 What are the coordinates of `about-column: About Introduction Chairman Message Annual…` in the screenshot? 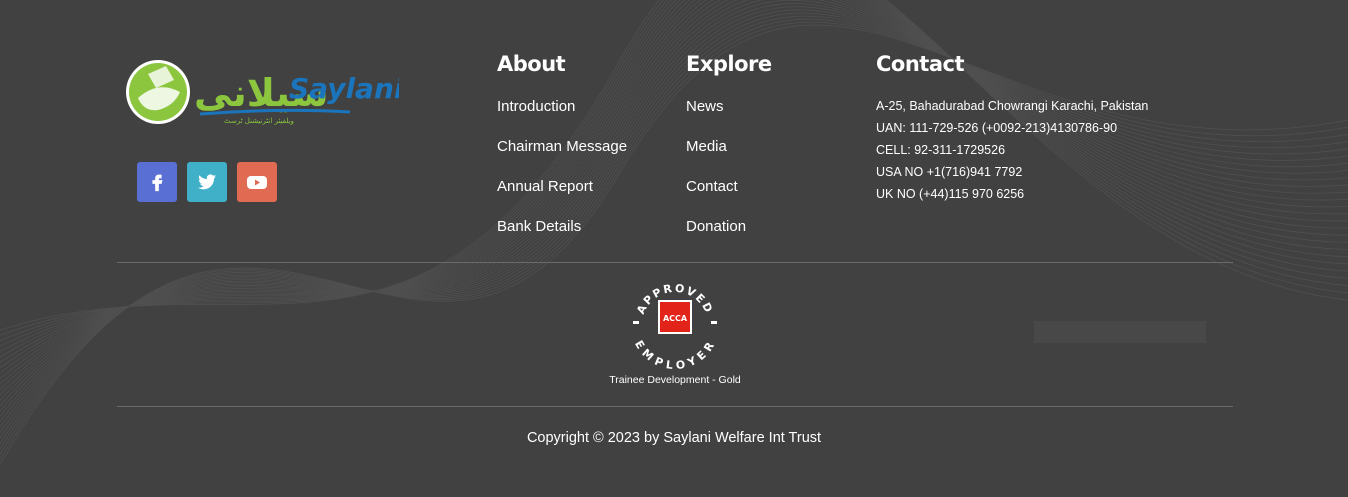 It's located at (562, 155).